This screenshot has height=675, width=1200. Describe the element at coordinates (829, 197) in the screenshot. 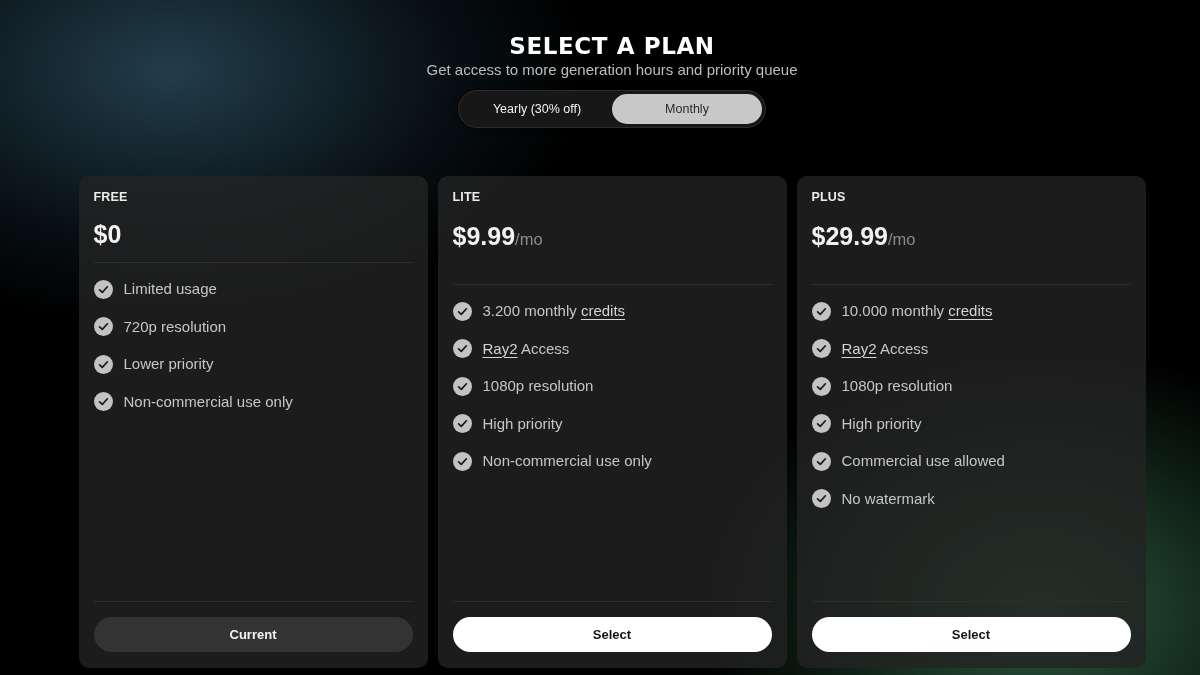

I see `plan-name: PLUS` at that location.